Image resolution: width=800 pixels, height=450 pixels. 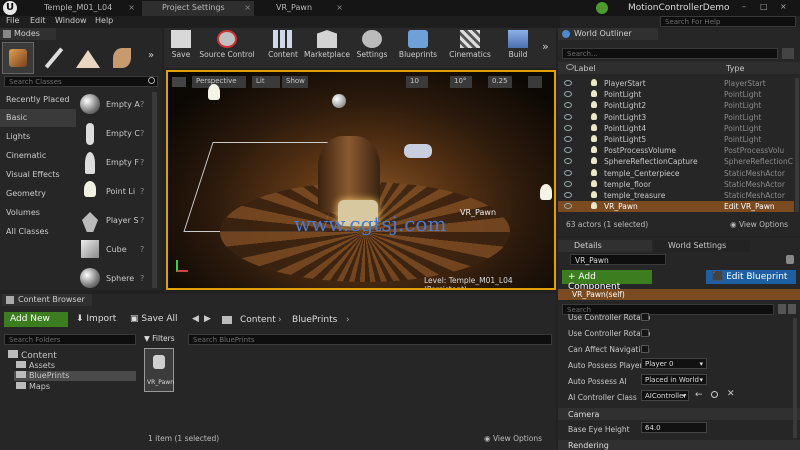 I want to click on outliner-row: PostProcessVolume PostProcessVolu, so click(x=676, y=150).